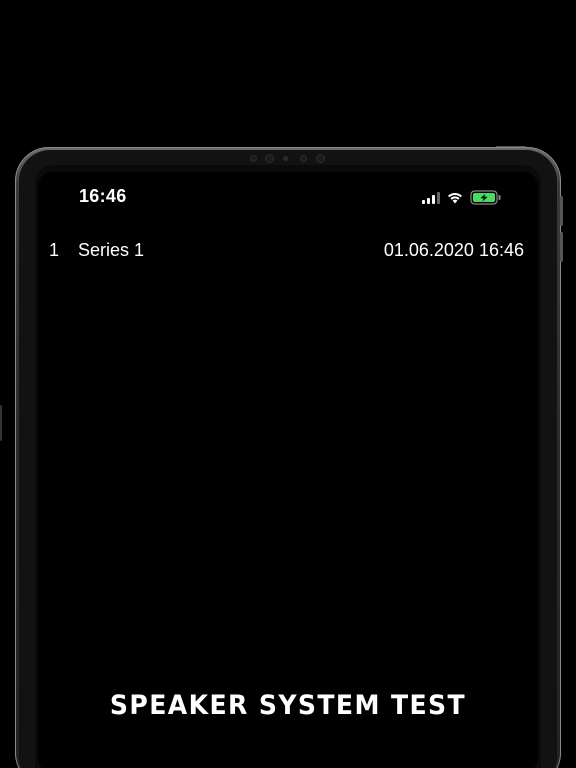 Image resolution: width=576 pixels, height=768 pixels. Describe the element at coordinates (1, 423) in the screenshot. I see `side-button` at that location.